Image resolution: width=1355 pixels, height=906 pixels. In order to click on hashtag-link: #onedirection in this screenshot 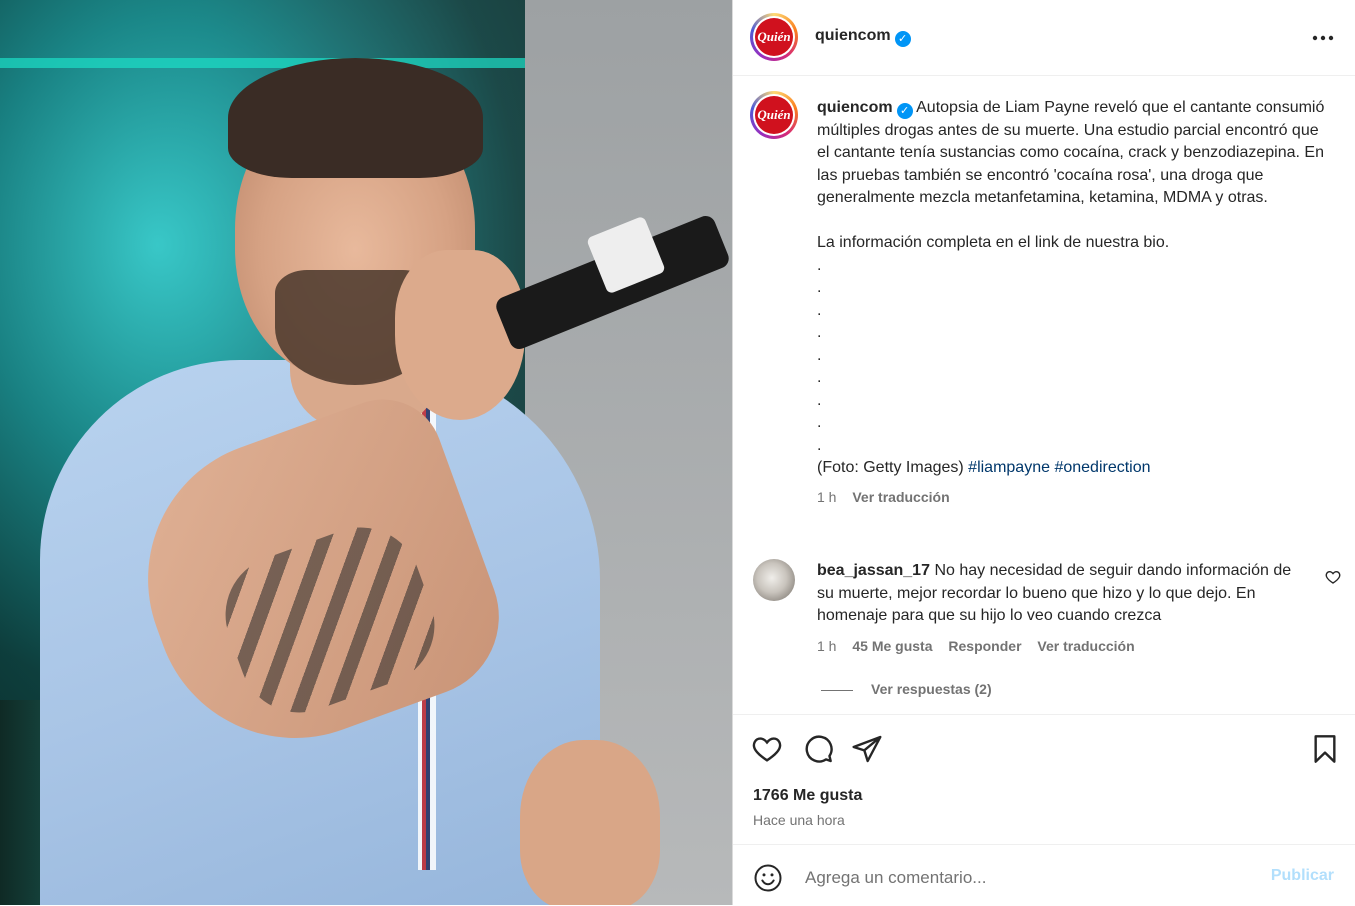, I will do `click(1102, 467)`.